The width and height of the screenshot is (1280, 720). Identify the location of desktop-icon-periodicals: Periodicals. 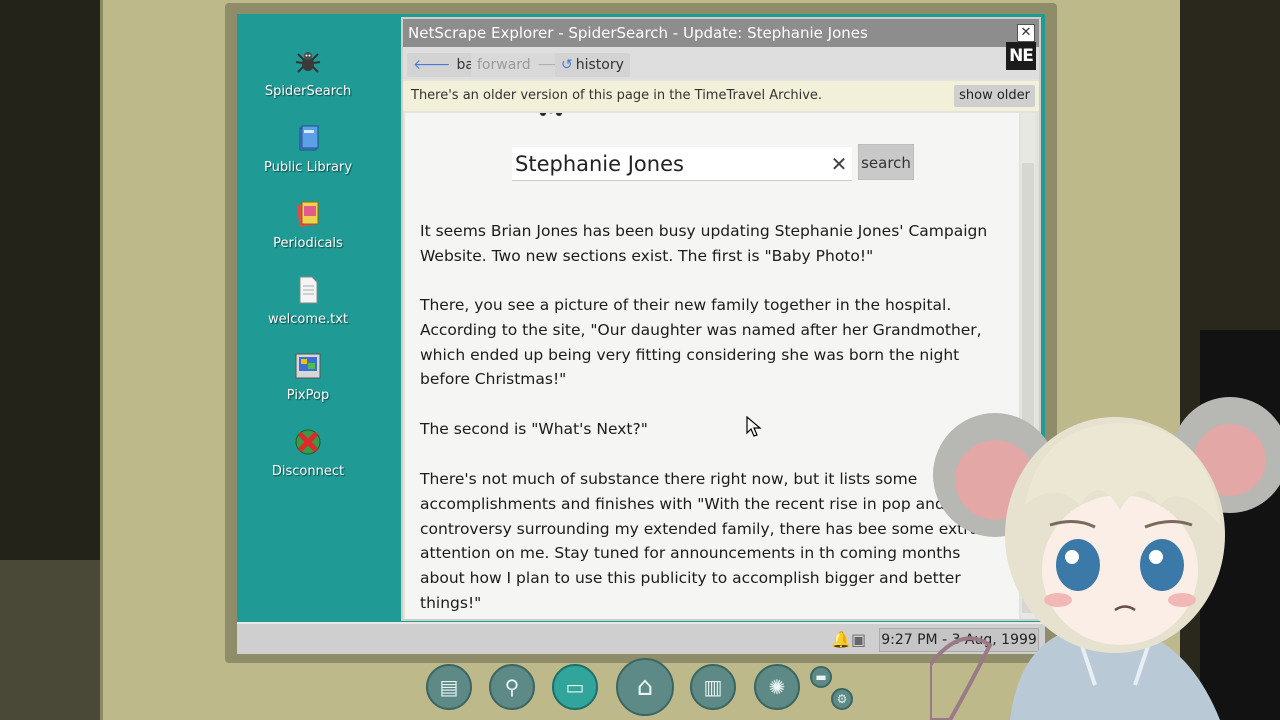
(310, 224).